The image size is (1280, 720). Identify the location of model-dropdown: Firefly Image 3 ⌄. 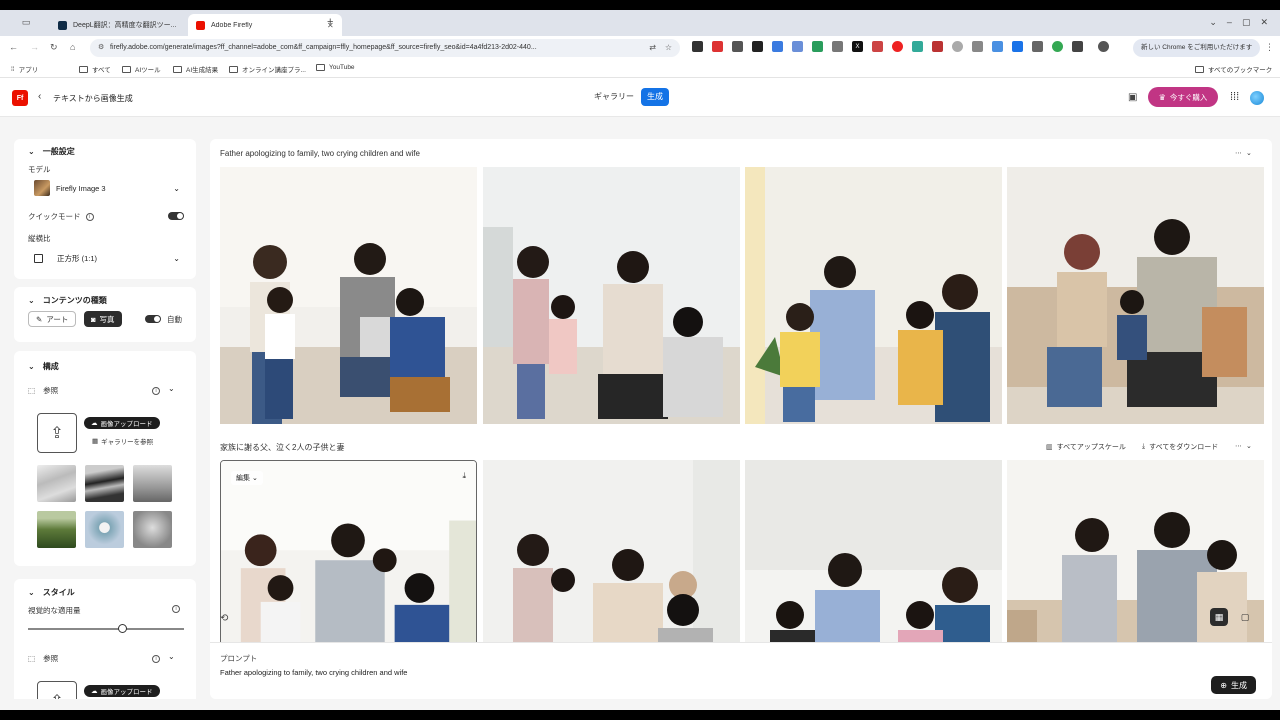
(109, 188).